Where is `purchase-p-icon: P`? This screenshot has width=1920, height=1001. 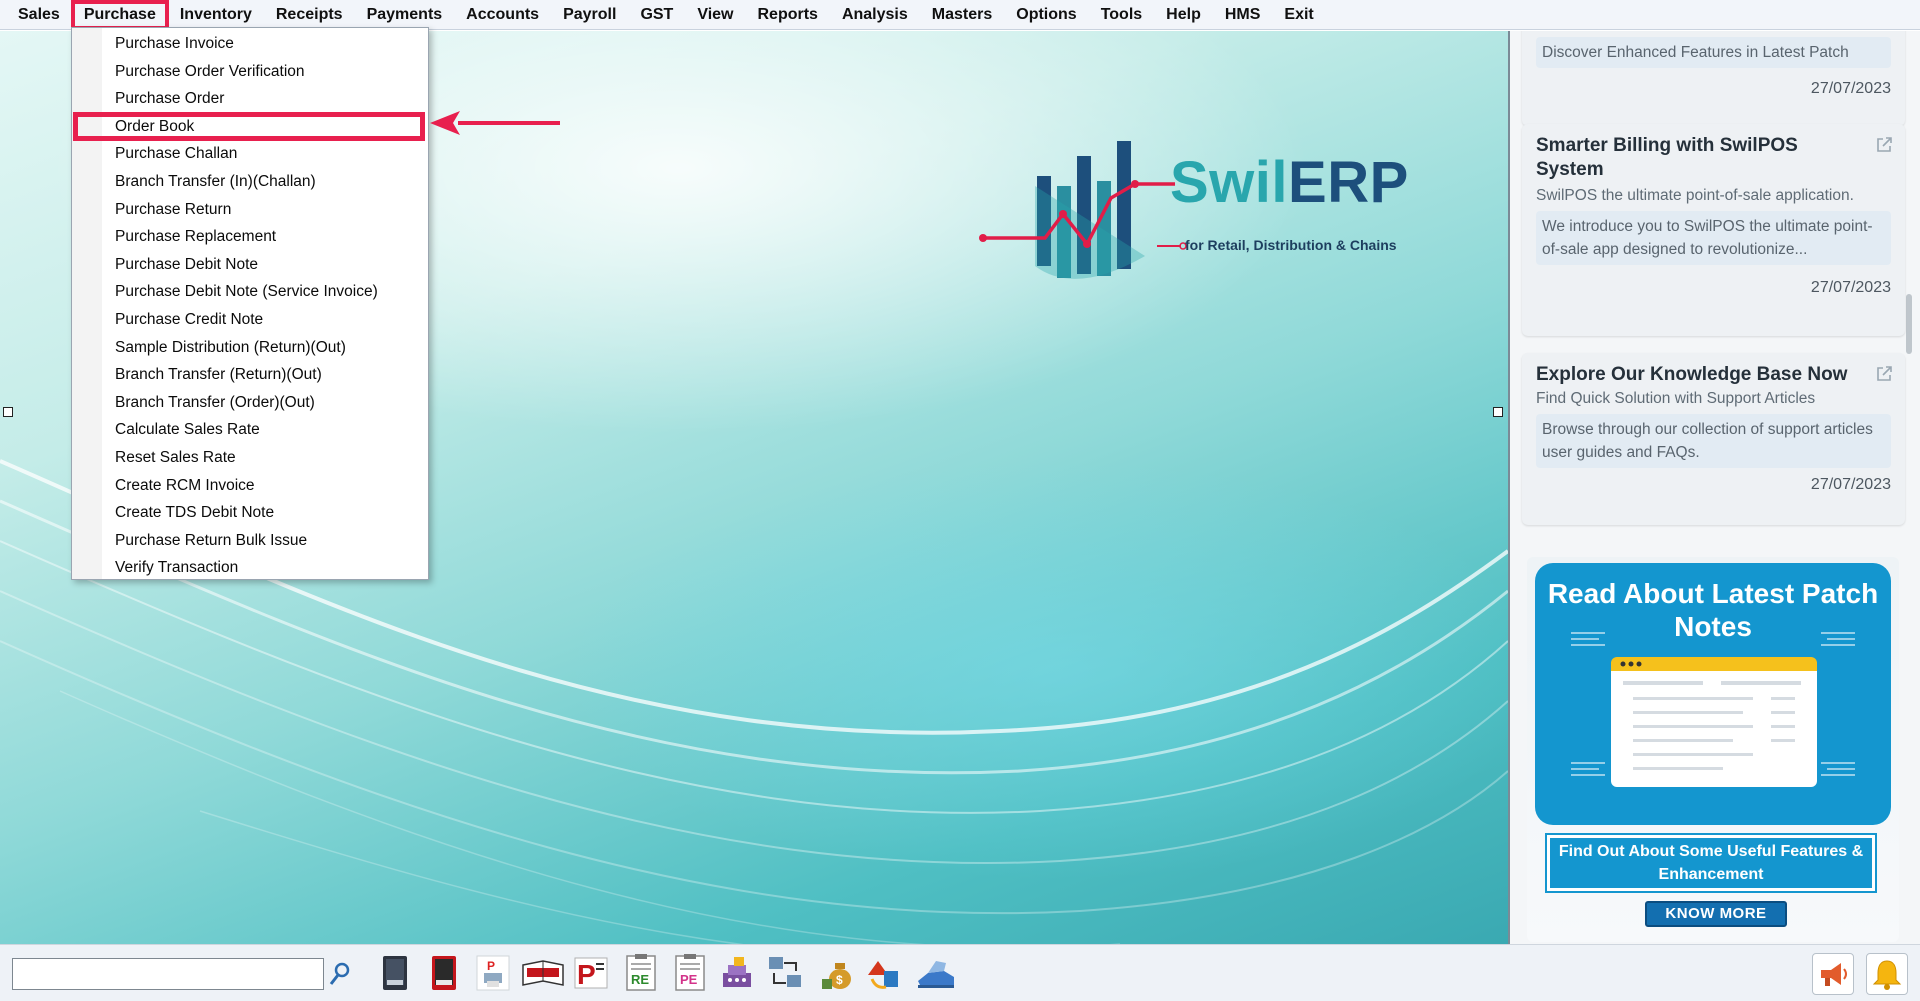
purchase-p-icon: P is located at coordinates (591, 973).